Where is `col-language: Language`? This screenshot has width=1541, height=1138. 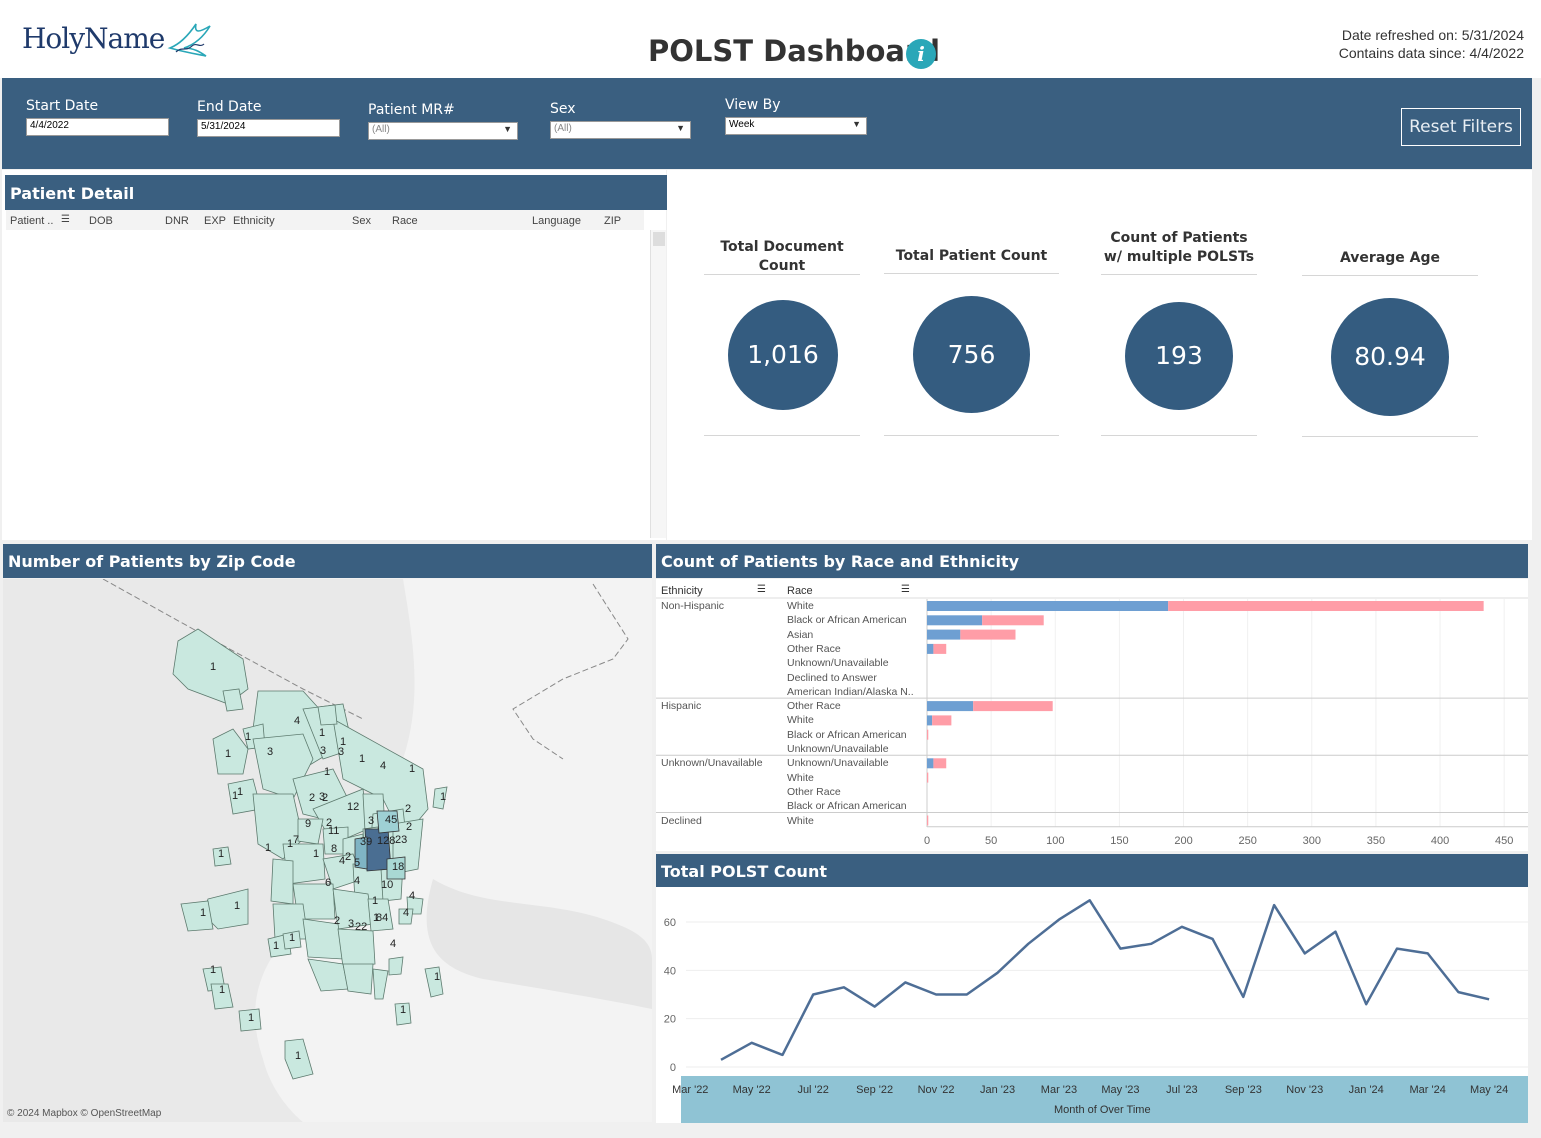
col-language: Language is located at coordinates (556, 221).